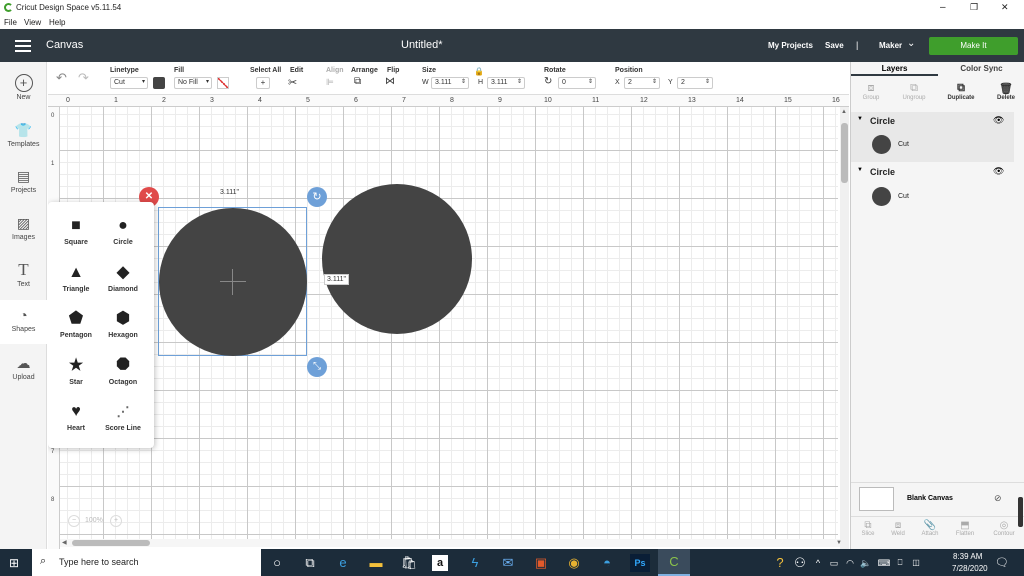 This screenshot has width=1024, height=576. Describe the element at coordinates (310, 563) in the screenshot. I see `task-view-icon: ⧉` at that location.